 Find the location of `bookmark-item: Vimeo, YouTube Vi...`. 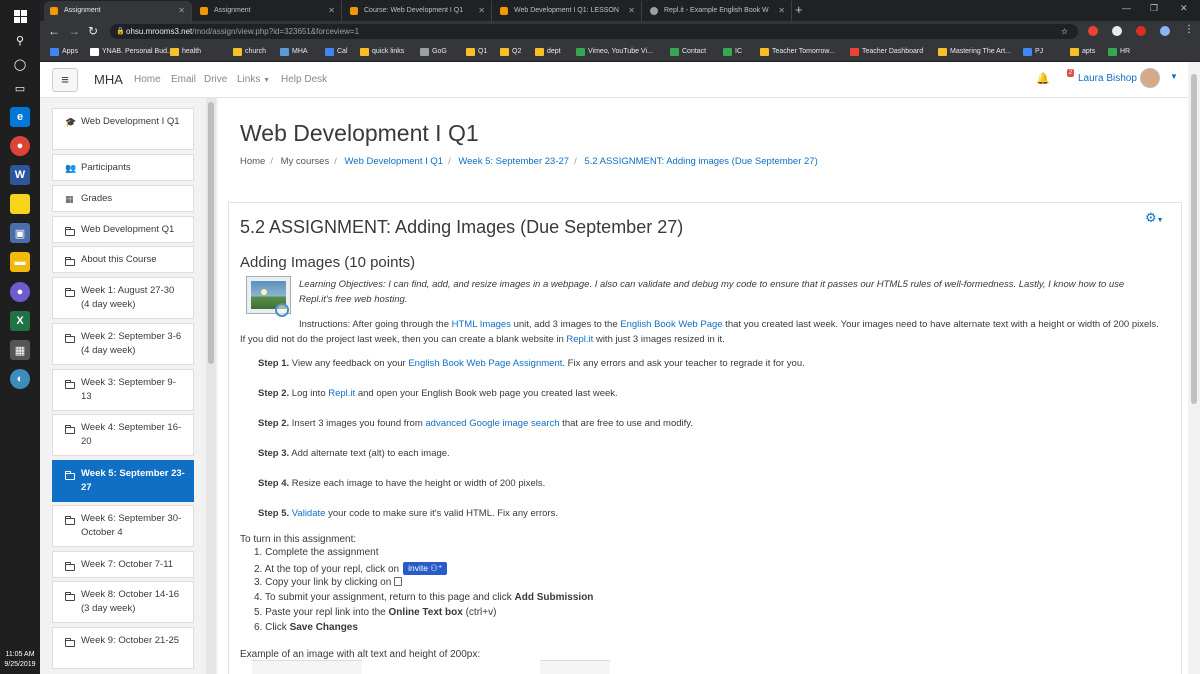

bookmark-item: Vimeo, YouTube Vi... is located at coordinates (614, 52).